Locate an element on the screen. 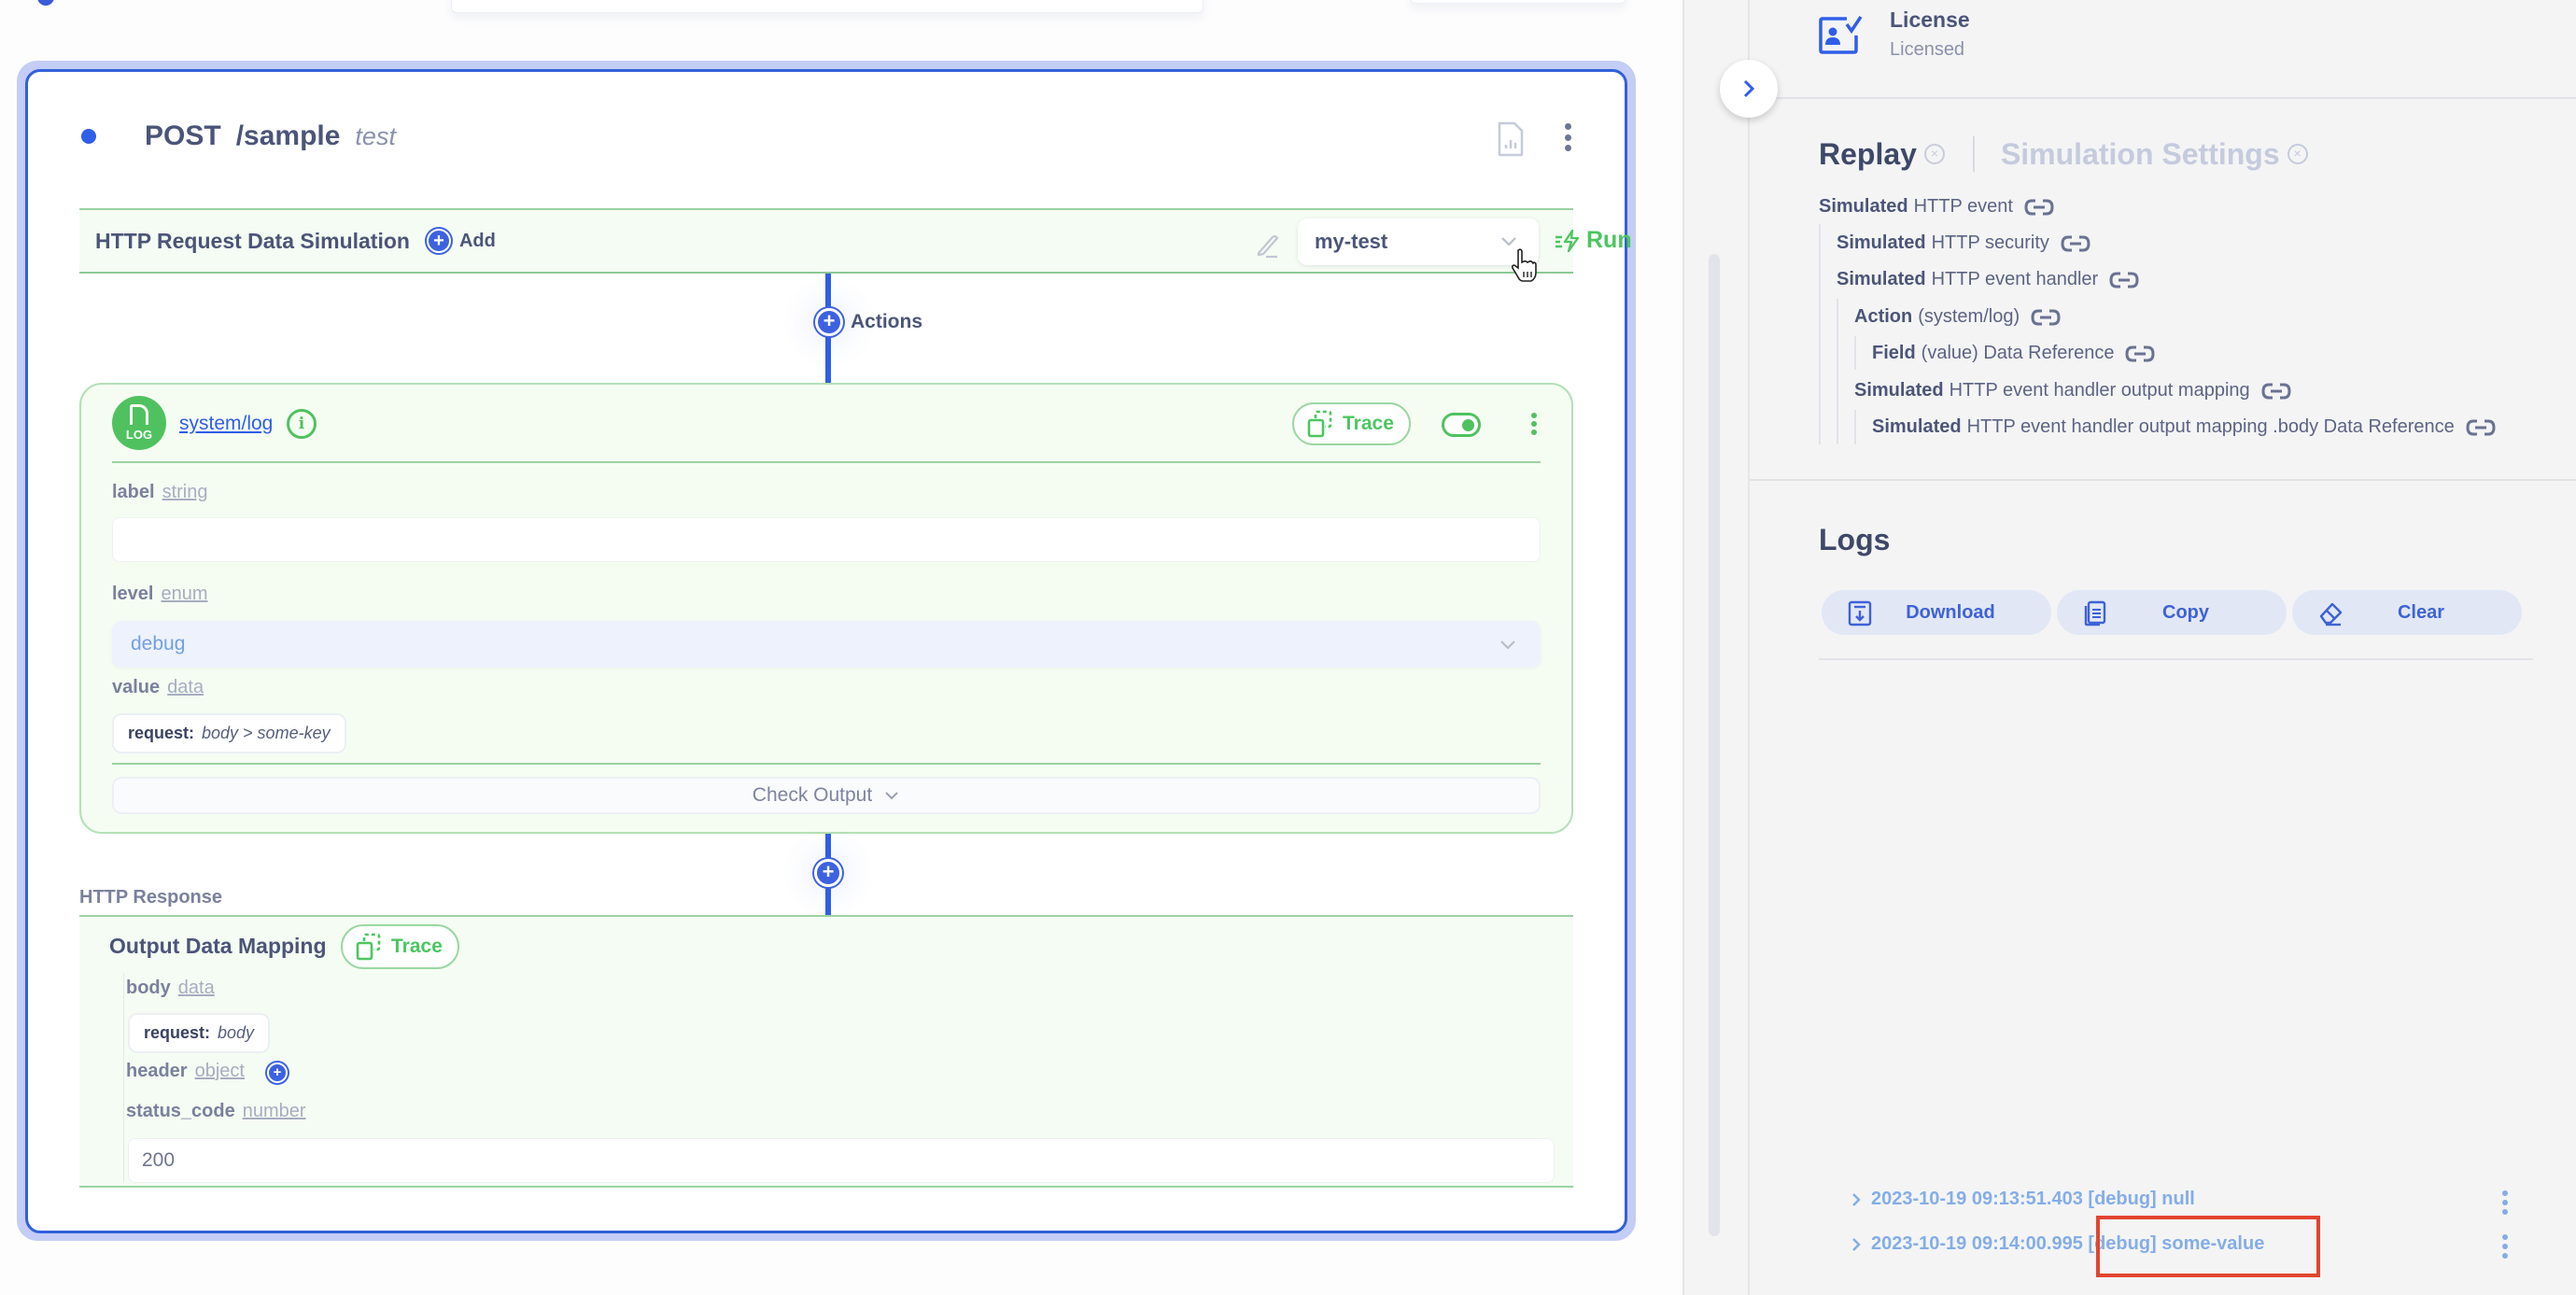 This screenshot has height=1295, width=2576. log-entry: 2023-10-19 09:13:51.403 [debug] null is located at coordinates (2023, 1199).